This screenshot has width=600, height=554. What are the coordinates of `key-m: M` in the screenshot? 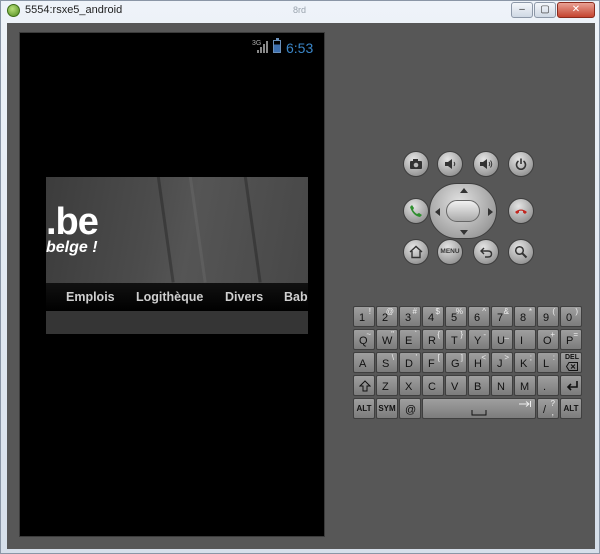 It's located at (525, 385).